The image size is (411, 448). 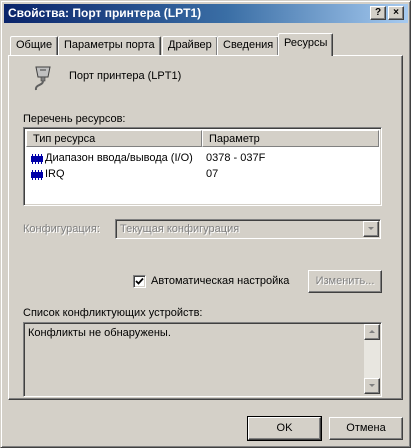 I want to click on ok-button: OK, so click(x=284, y=428).